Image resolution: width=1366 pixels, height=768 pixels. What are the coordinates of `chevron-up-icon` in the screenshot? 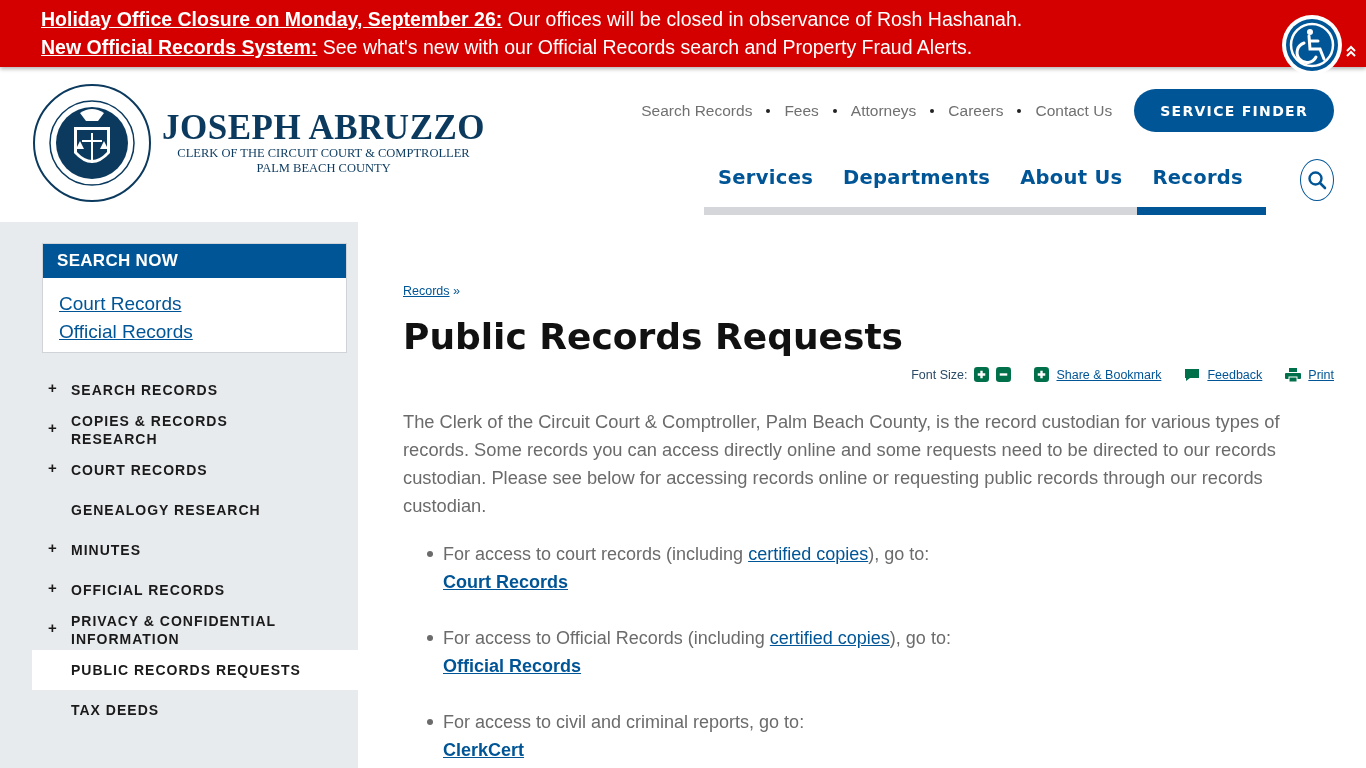 It's located at (1351, 51).